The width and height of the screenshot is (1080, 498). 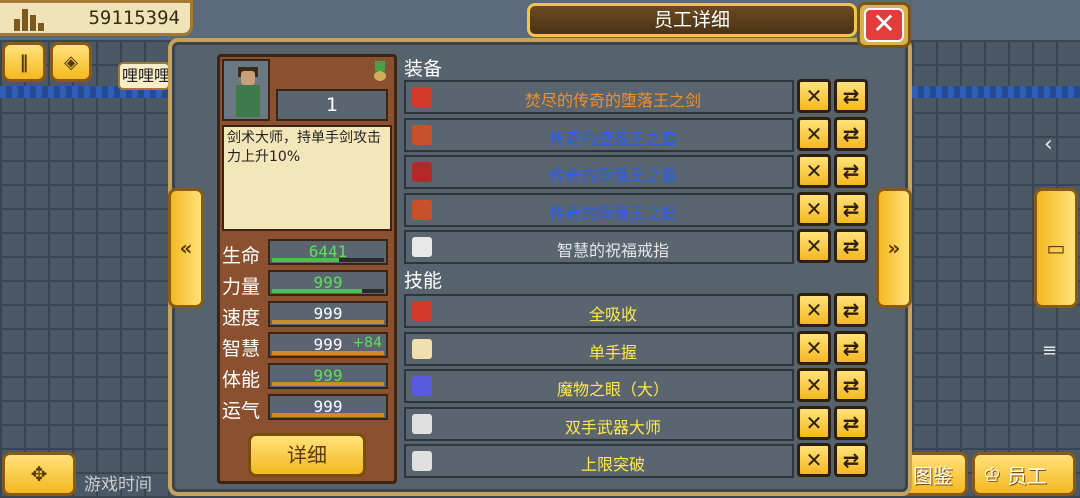 What do you see at coordinates (599, 97) in the screenshot?
I see `equipment-row: 焚尽的传奇的堕落王之剑` at bounding box center [599, 97].